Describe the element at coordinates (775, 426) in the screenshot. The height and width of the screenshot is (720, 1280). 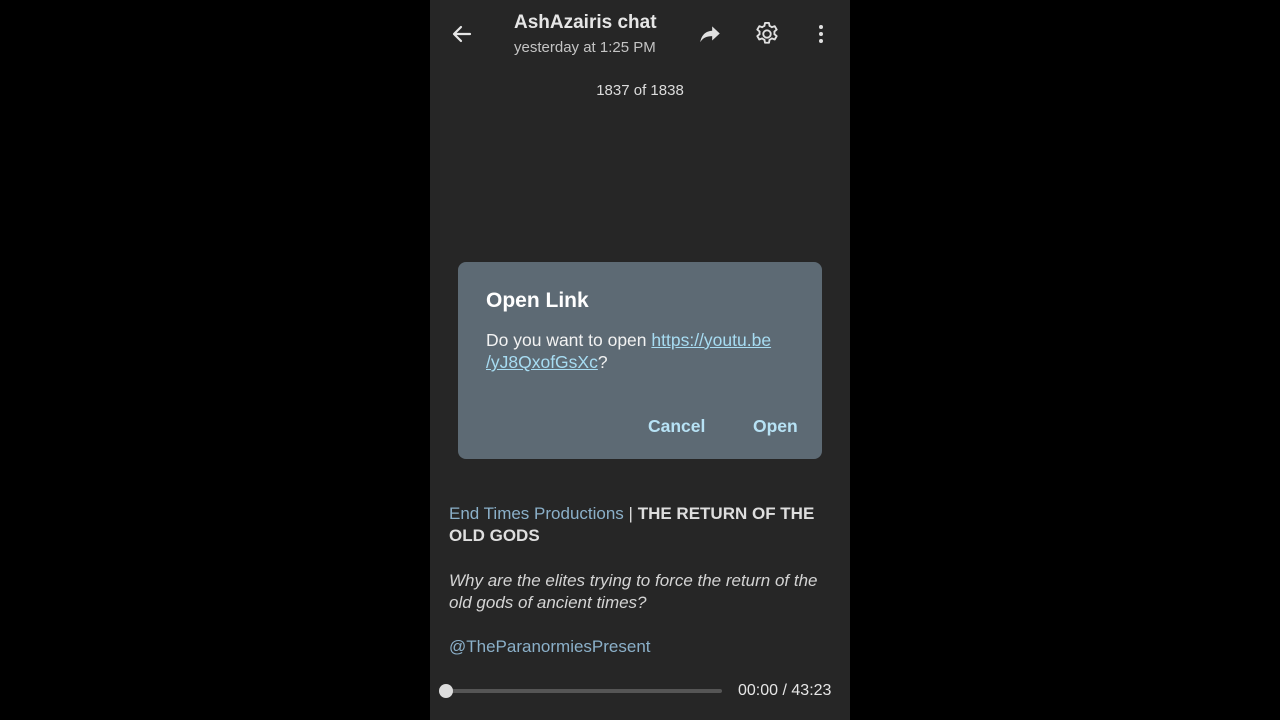
I see `open-button: Open` at that location.